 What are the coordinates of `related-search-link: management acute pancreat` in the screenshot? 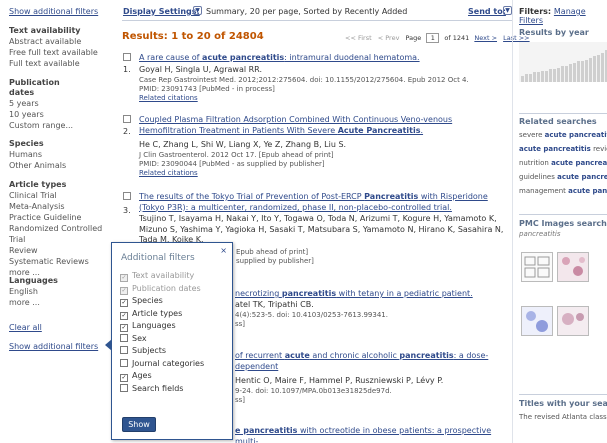 It's located at (563, 191).